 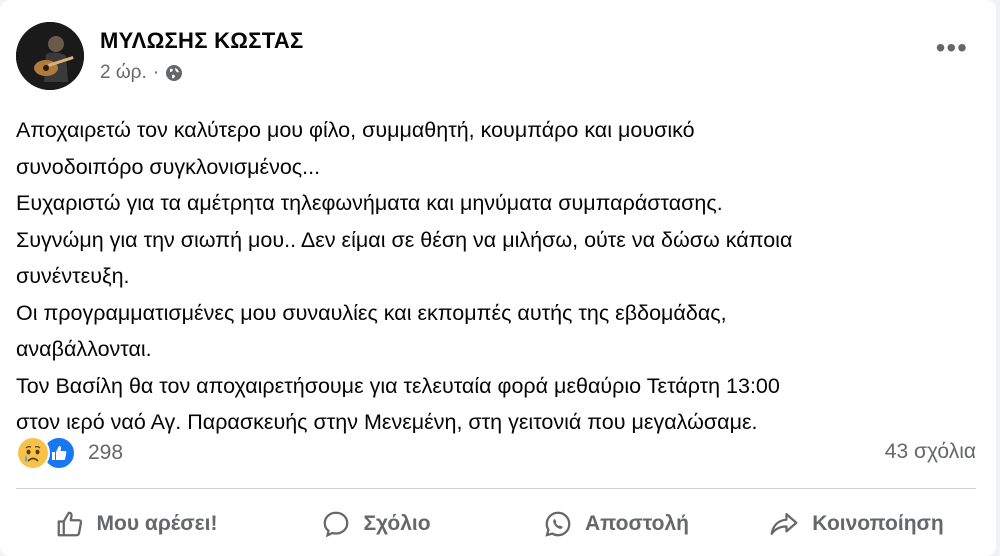 I want to click on like-label: Μου αρέσει!, so click(x=157, y=523).